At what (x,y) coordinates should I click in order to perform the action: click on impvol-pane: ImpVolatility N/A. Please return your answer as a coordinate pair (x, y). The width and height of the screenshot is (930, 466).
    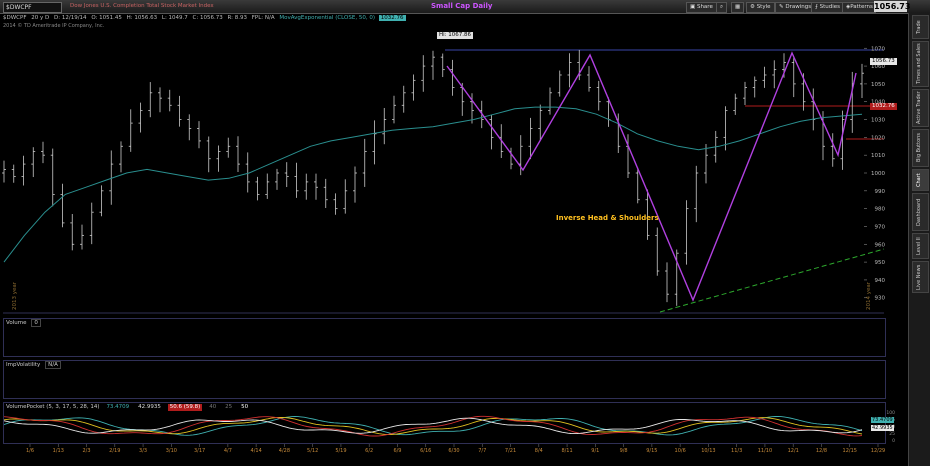
    Looking at the image, I should click on (444, 379).